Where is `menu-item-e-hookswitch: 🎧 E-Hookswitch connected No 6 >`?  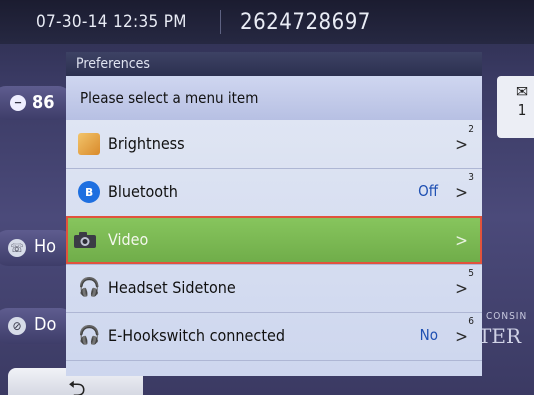 menu-item-e-hookswitch: 🎧 E-Hookswitch connected No 6 > is located at coordinates (274, 336).